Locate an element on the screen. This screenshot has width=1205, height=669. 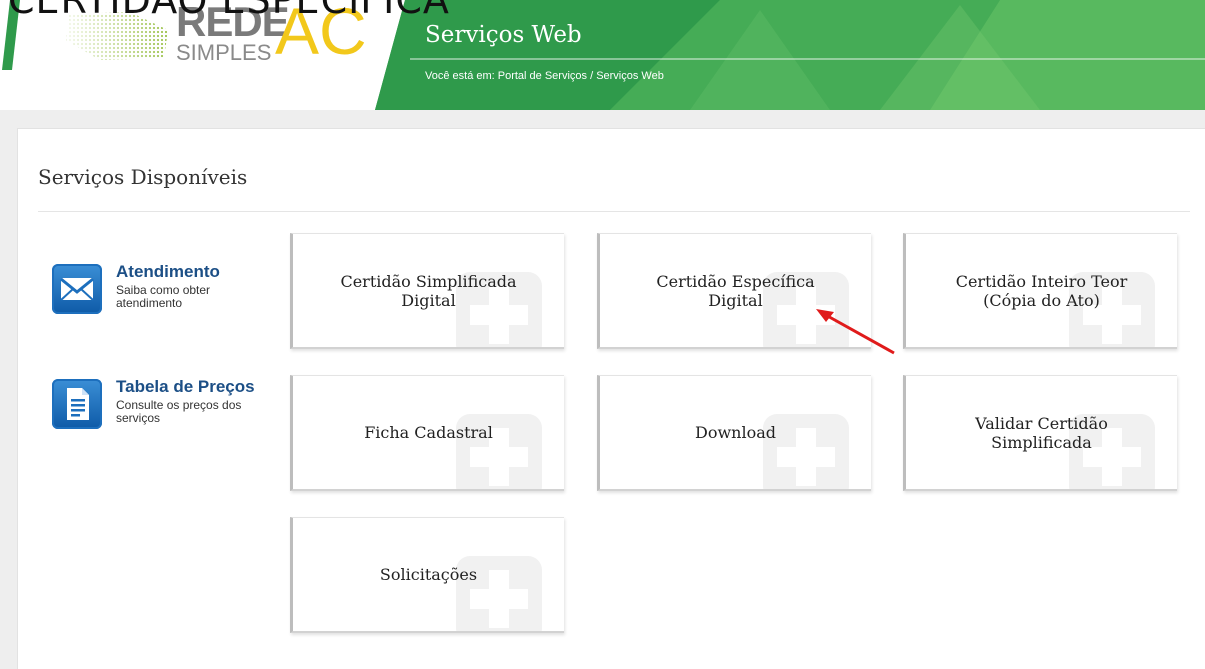
document-icon is located at coordinates (77, 404).